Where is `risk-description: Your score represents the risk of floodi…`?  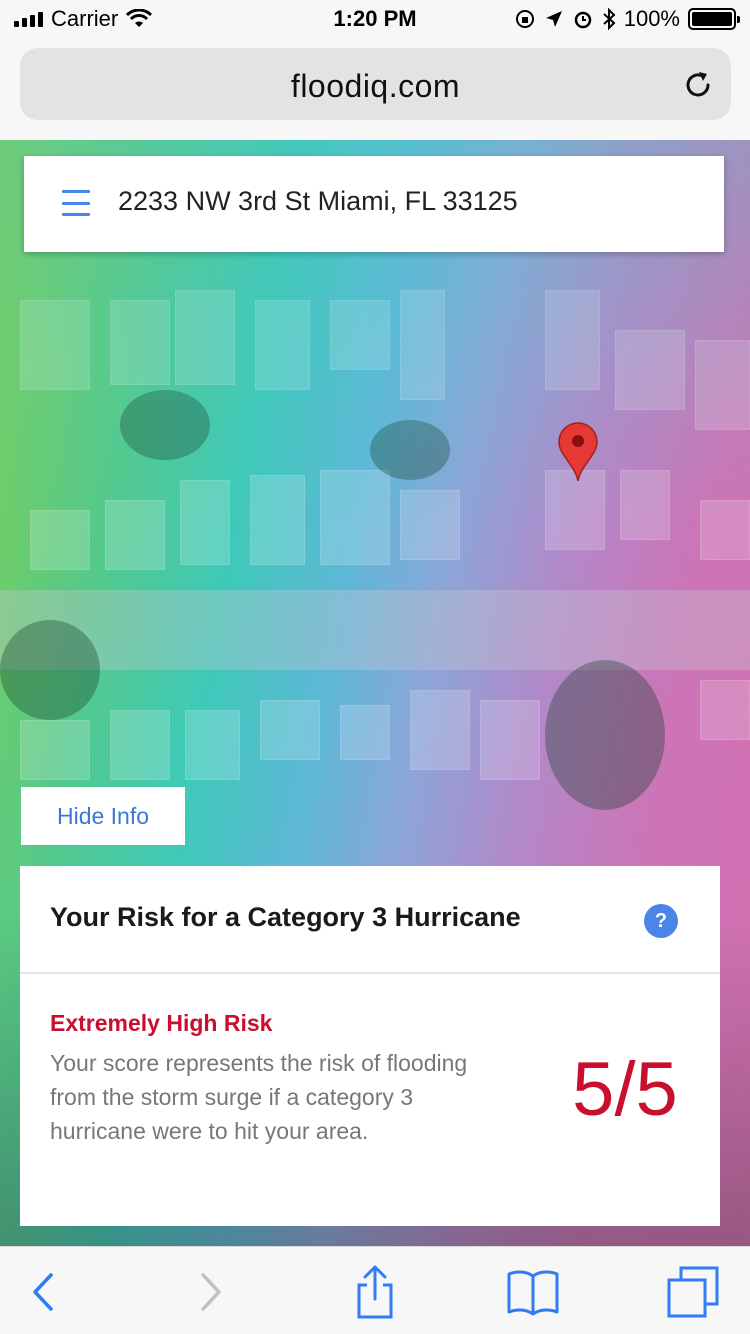
risk-description: Your score represents the risk of floodi… is located at coordinates (259, 1097).